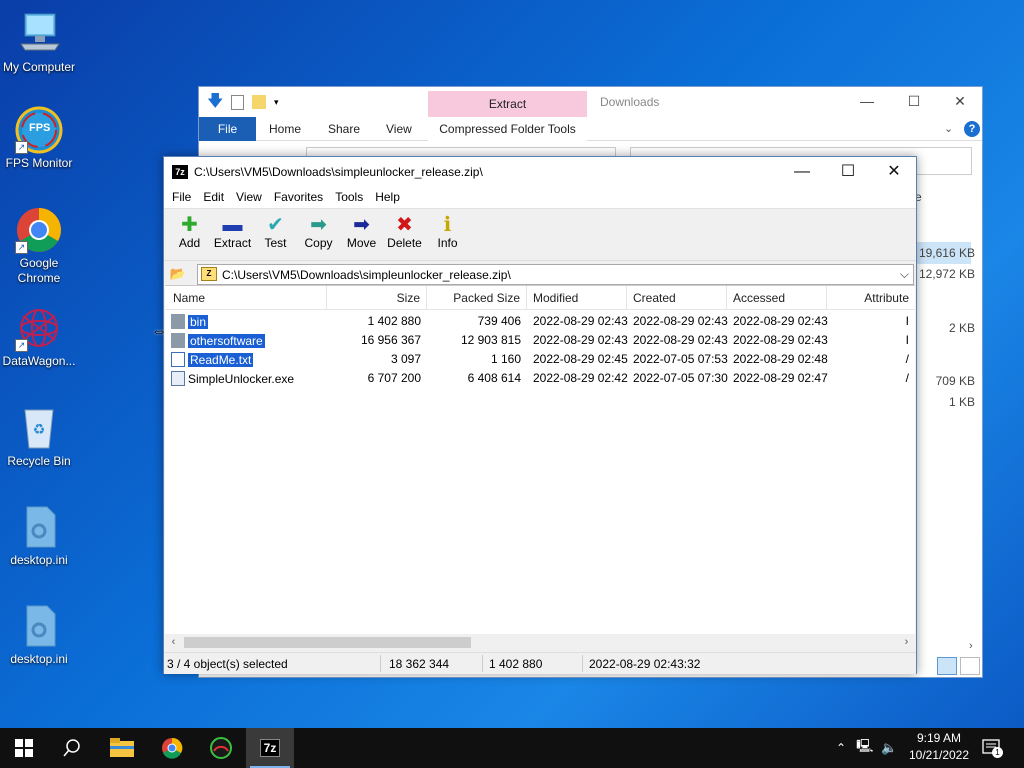  What do you see at coordinates (173, 642) in the screenshot?
I see `scroll-left-arrow: ‹` at bounding box center [173, 642].